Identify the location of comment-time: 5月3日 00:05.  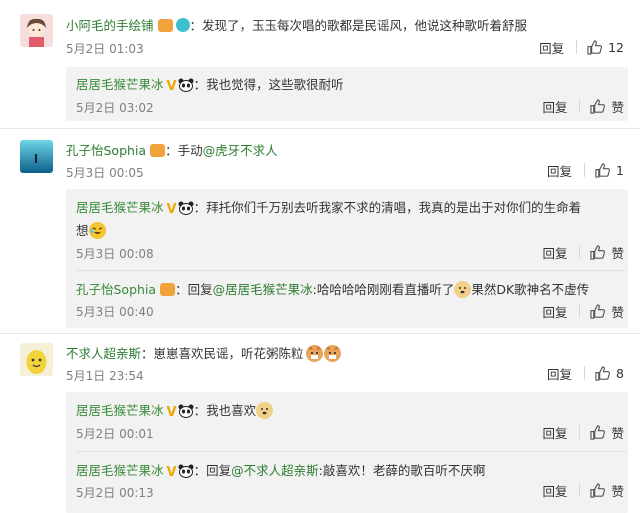
(105, 173).